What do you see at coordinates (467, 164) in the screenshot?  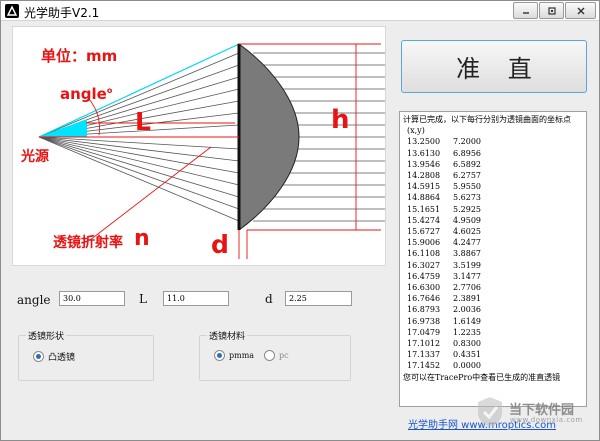 I see `coordinate-y: 6.5892` at bounding box center [467, 164].